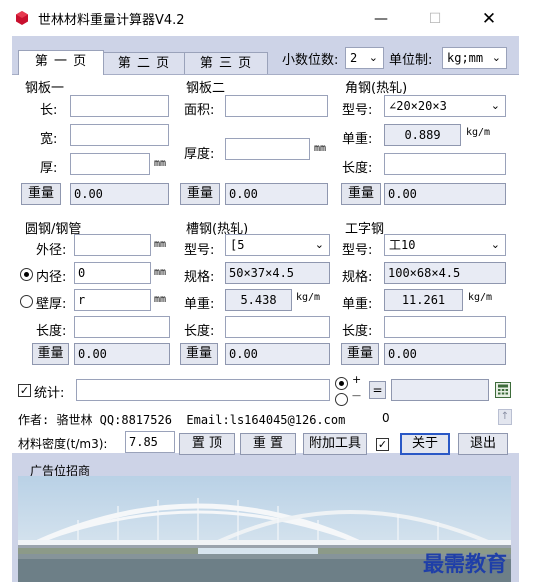  What do you see at coordinates (119, 135) in the screenshot?
I see `plate1-width-input` at bounding box center [119, 135].